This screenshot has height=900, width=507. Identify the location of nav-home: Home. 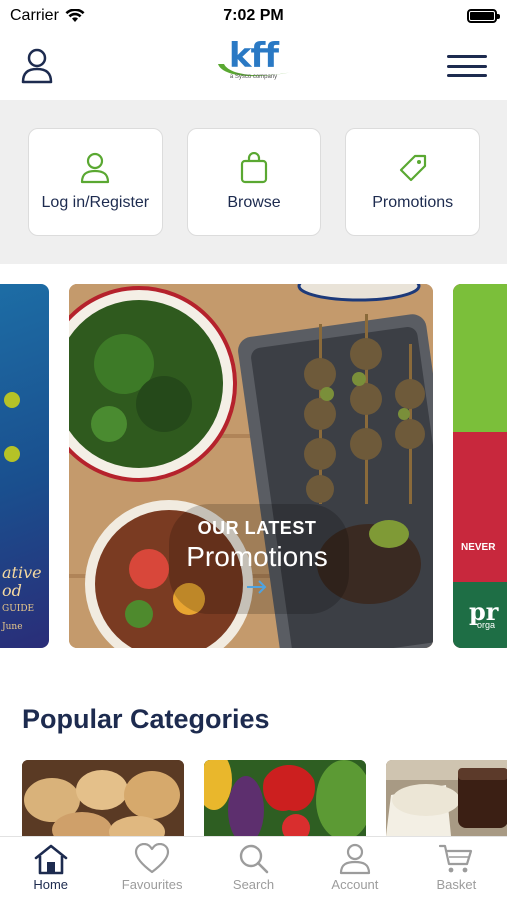
(50, 868).